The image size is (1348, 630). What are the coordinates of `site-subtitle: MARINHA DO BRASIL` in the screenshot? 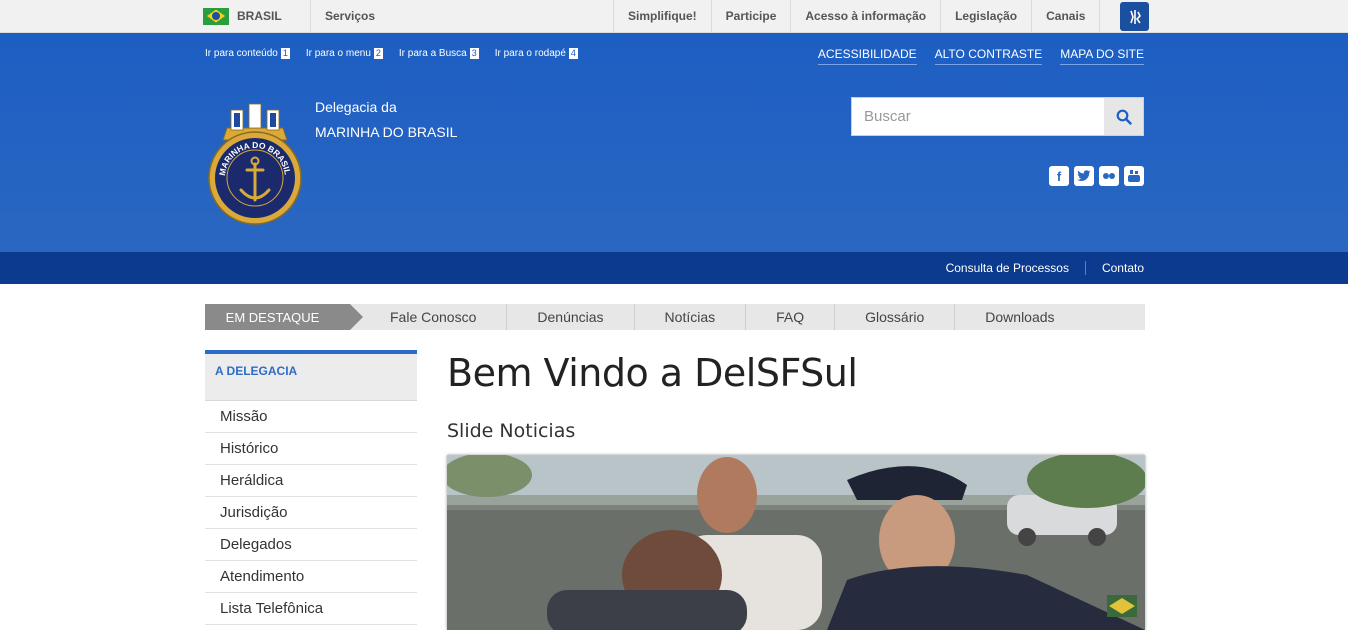 It's located at (386, 132).